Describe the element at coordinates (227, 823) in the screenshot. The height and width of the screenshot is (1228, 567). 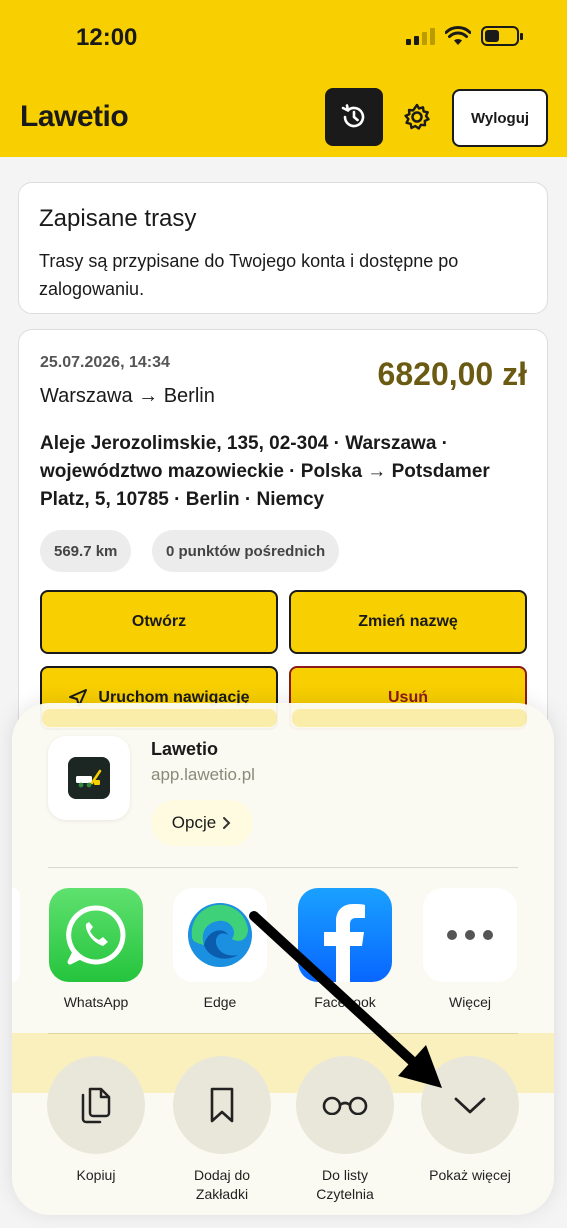
I see `chevron-right-icon` at that location.